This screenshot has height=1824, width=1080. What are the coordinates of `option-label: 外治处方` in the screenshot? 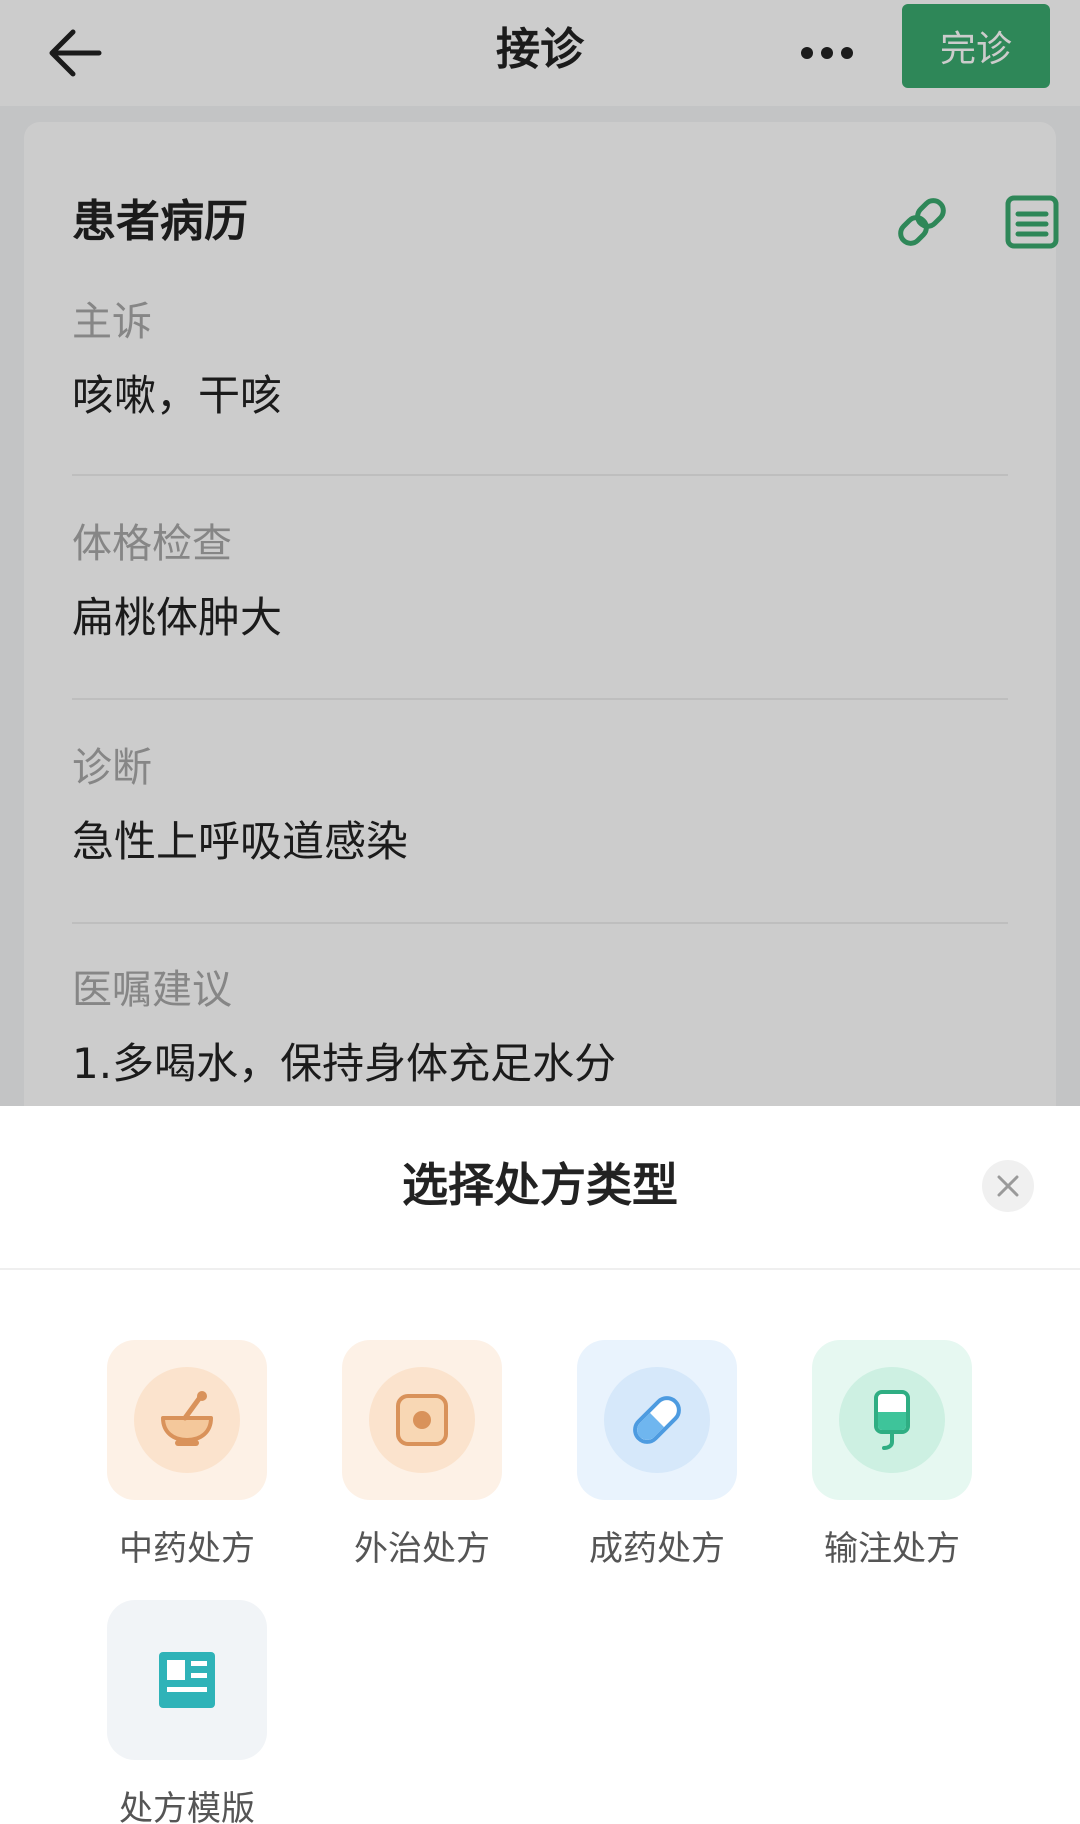 It's located at (422, 1549).